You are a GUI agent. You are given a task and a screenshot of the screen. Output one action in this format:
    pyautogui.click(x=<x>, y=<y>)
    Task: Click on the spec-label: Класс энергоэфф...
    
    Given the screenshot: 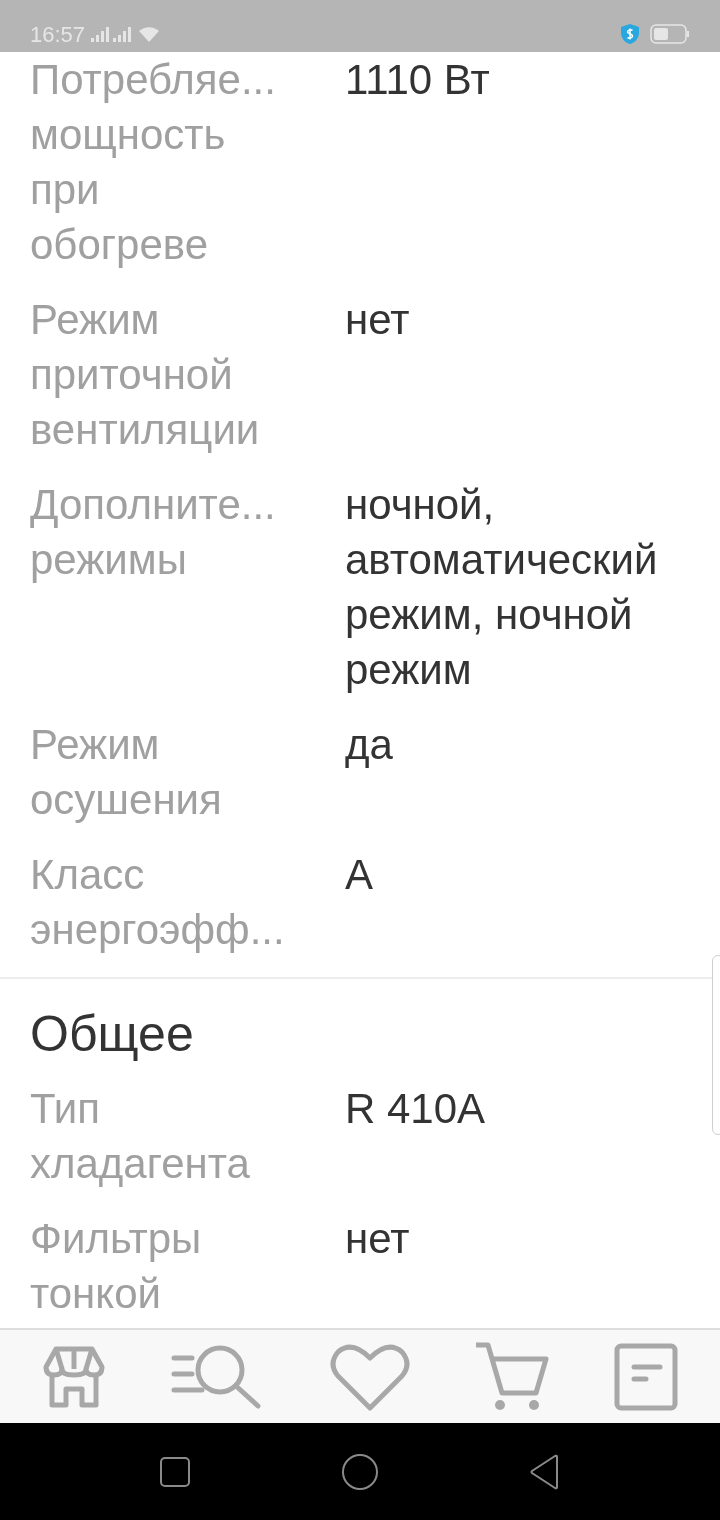 What is the action you would take?
    pyautogui.click(x=157, y=902)
    